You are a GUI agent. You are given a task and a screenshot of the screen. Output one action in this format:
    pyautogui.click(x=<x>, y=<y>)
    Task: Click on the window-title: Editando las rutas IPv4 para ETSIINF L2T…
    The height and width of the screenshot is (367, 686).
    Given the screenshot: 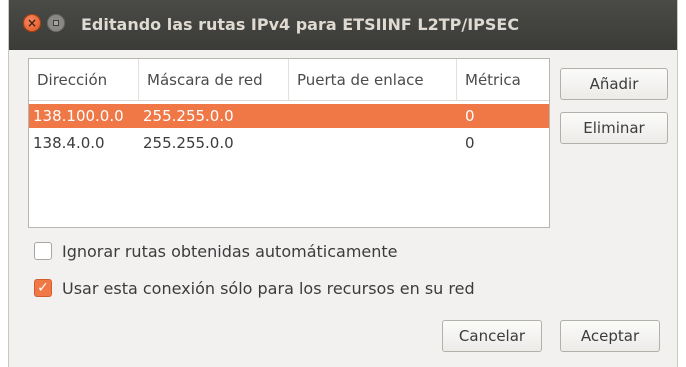 What is the action you would take?
    pyautogui.click(x=300, y=24)
    